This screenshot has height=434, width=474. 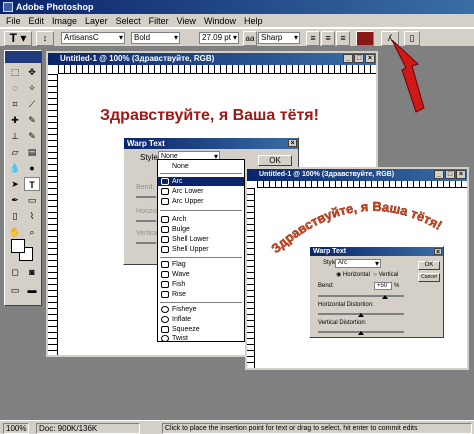 What do you see at coordinates (32, 200) in the screenshot?
I see `shape-tool-icon: ▭` at bounding box center [32, 200].